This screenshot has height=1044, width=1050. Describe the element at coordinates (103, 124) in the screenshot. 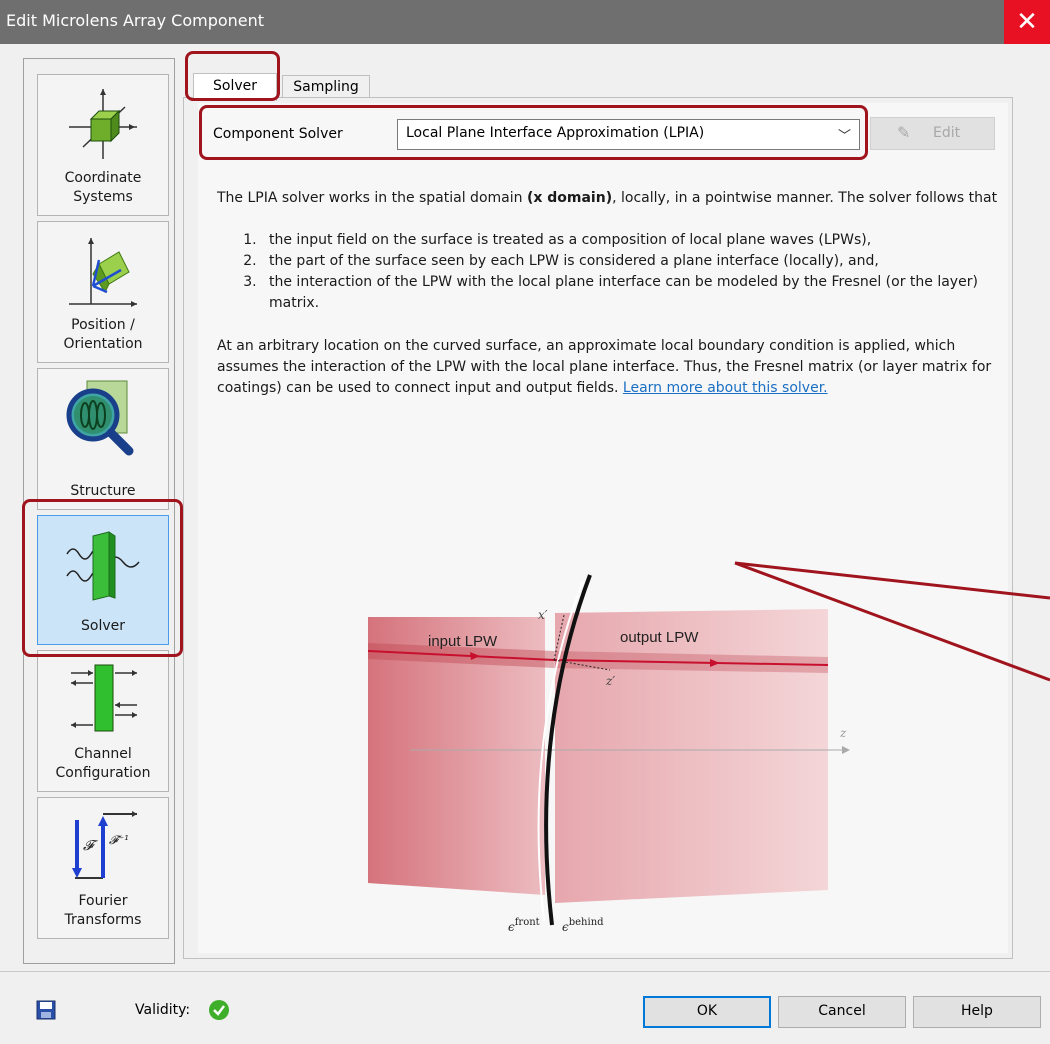

I see `coordinate-systems-icon` at that location.